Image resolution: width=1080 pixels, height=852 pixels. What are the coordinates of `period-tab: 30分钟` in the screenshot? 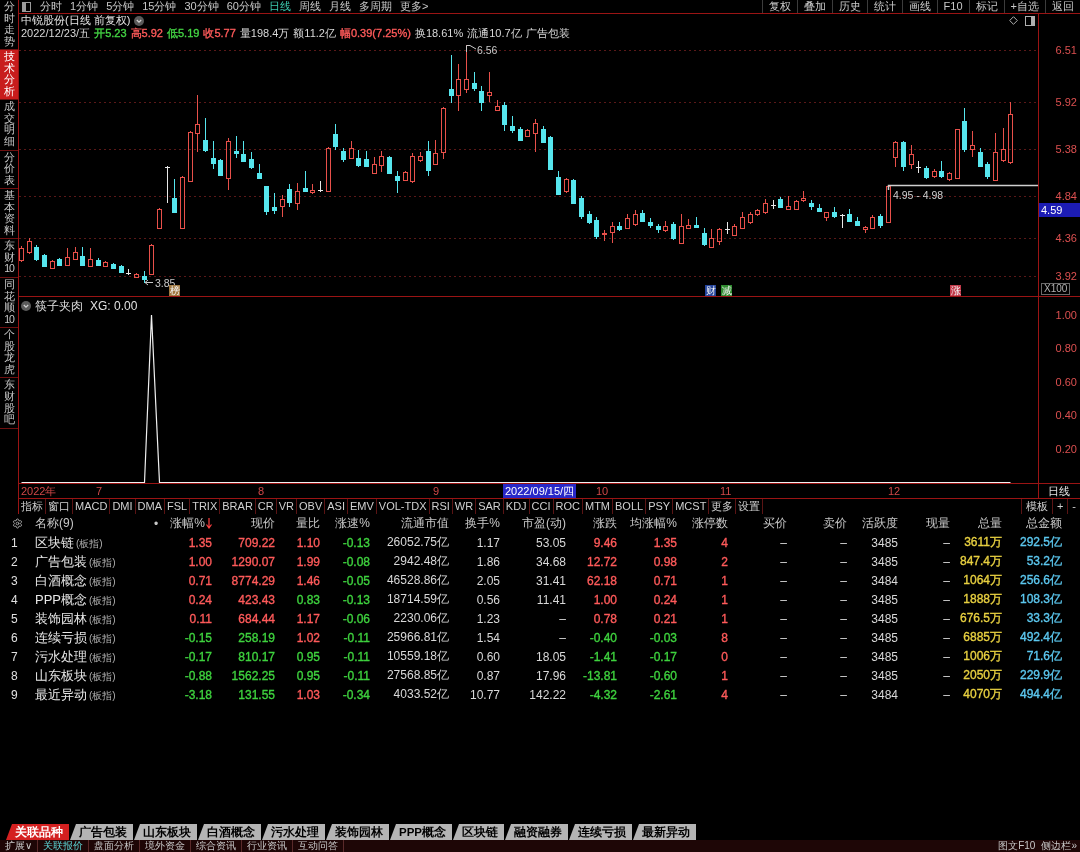 It's located at (201, 6).